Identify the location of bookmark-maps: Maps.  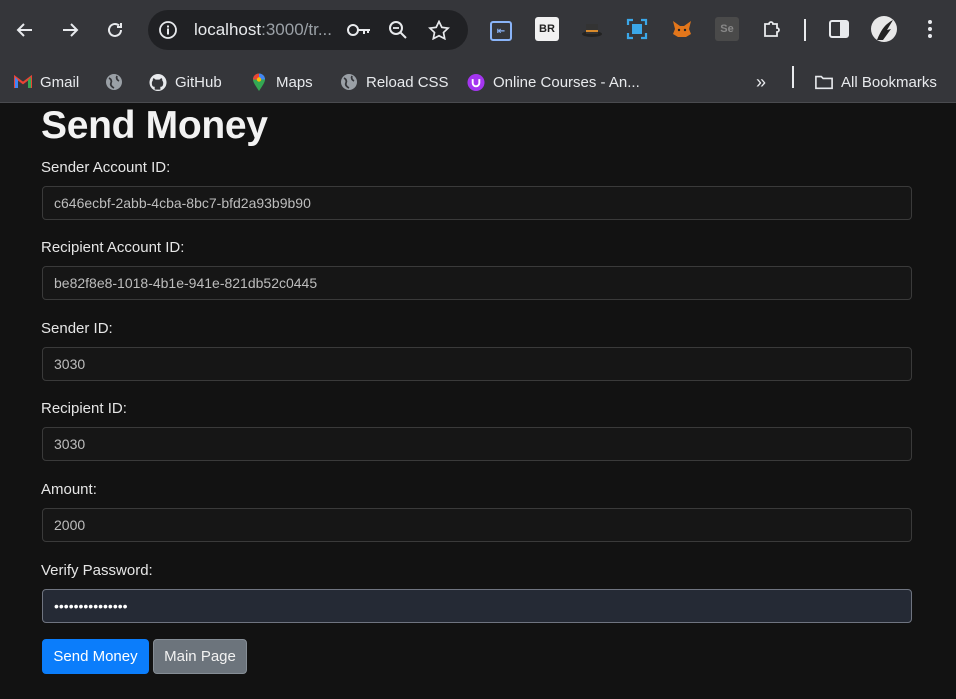
(281, 82).